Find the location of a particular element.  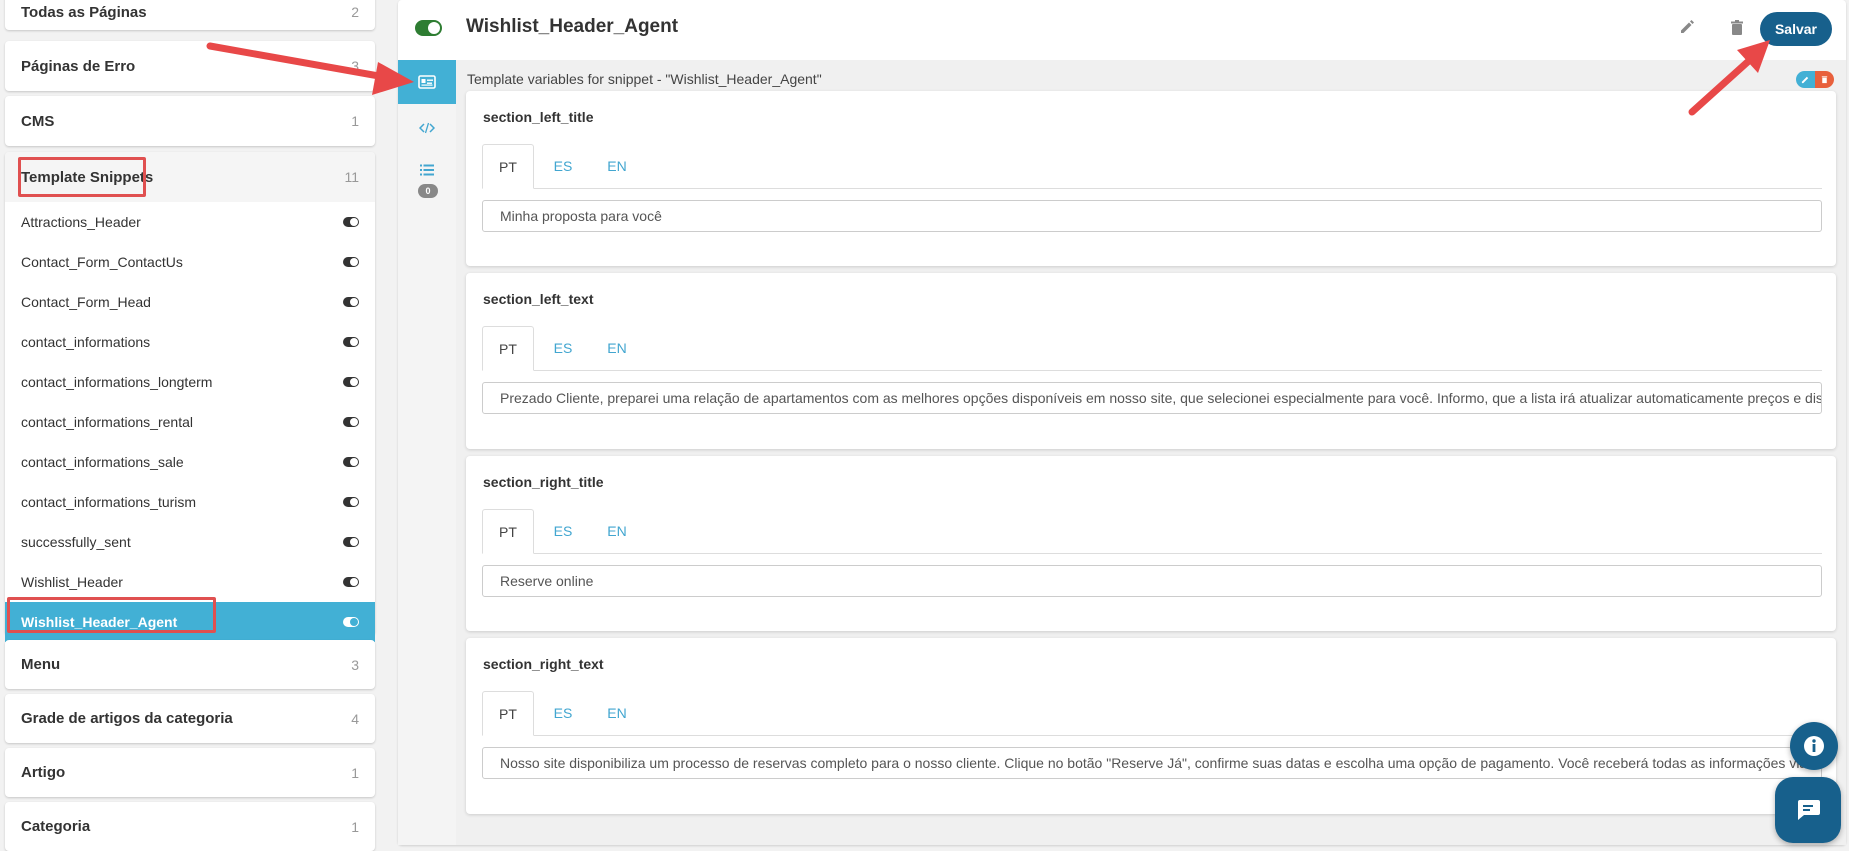

snippet-label: Contact_Form_ContactUs is located at coordinates (102, 262).